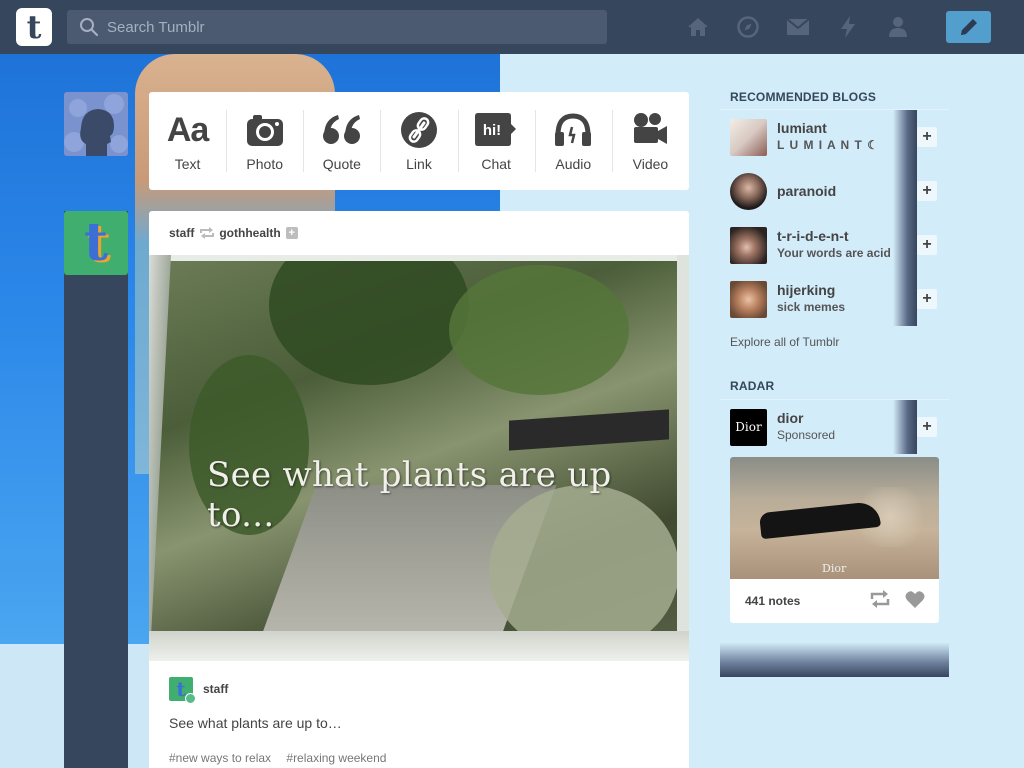 The height and width of the screenshot is (768, 1024). I want to click on post-header: staff gothhealth +, so click(419, 233).